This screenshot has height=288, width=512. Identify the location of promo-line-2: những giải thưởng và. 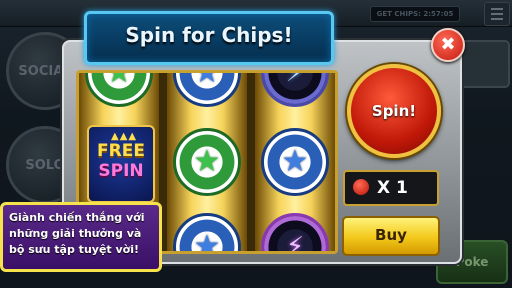
(75, 233).